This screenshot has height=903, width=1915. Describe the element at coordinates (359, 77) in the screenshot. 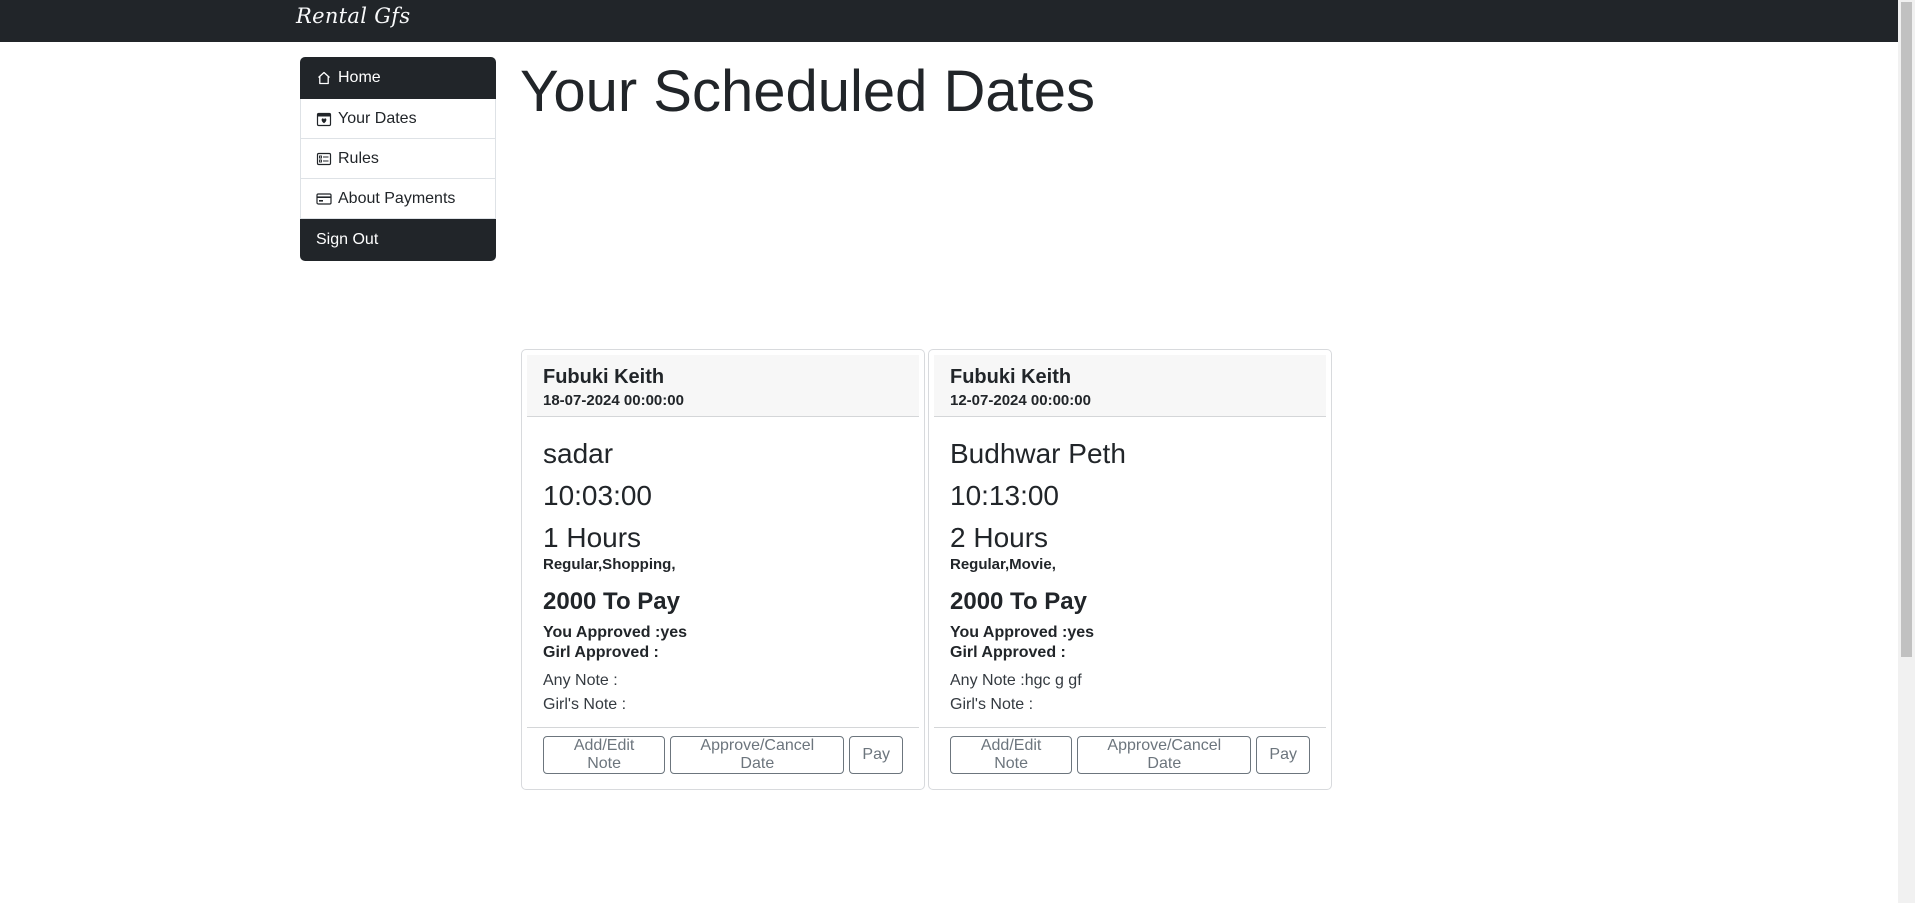

I see `sidebar-item-label: Home` at that location.